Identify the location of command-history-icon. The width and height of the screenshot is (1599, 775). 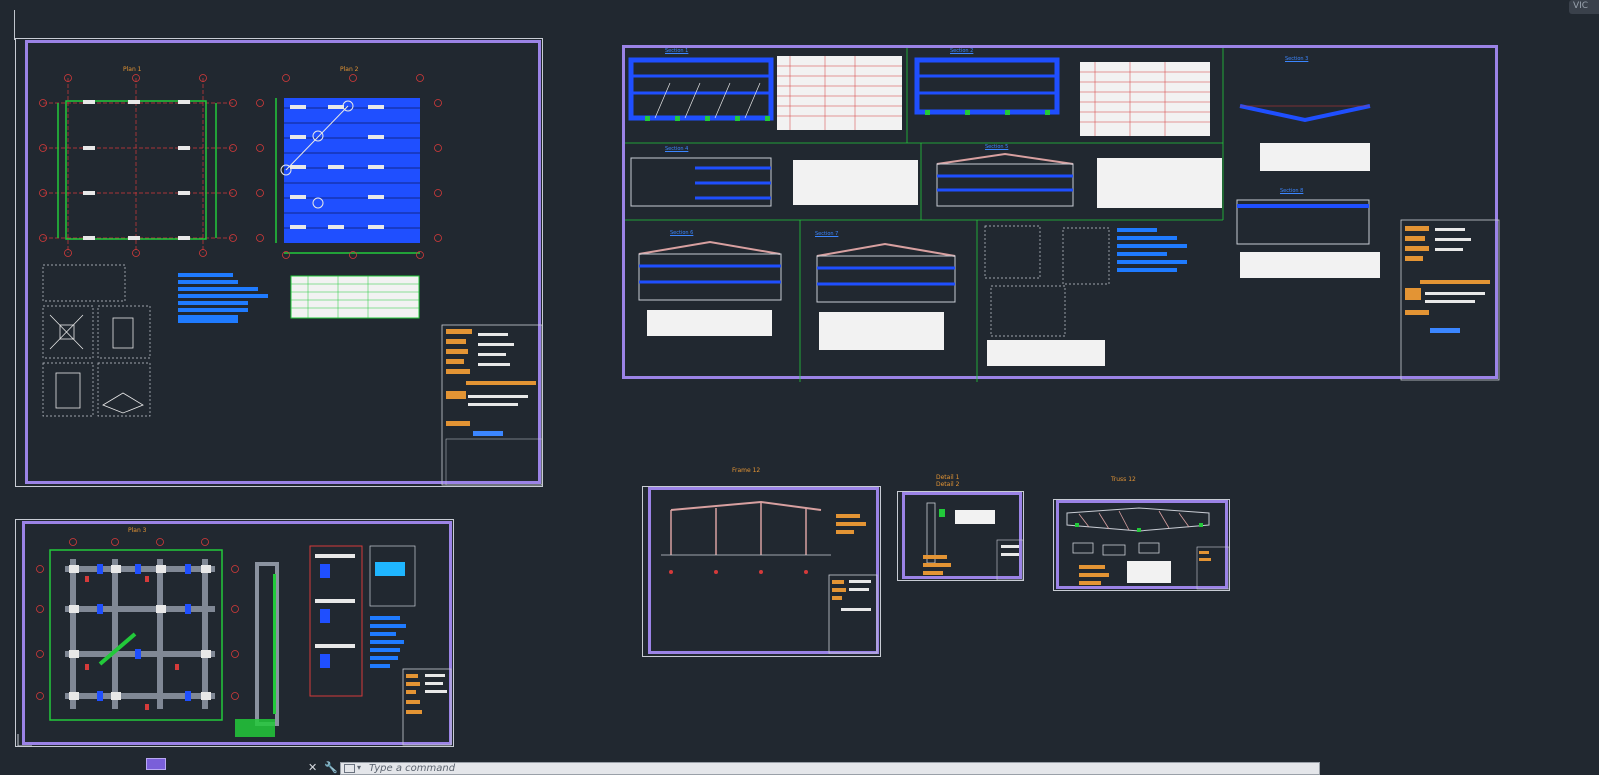
(349, 768).